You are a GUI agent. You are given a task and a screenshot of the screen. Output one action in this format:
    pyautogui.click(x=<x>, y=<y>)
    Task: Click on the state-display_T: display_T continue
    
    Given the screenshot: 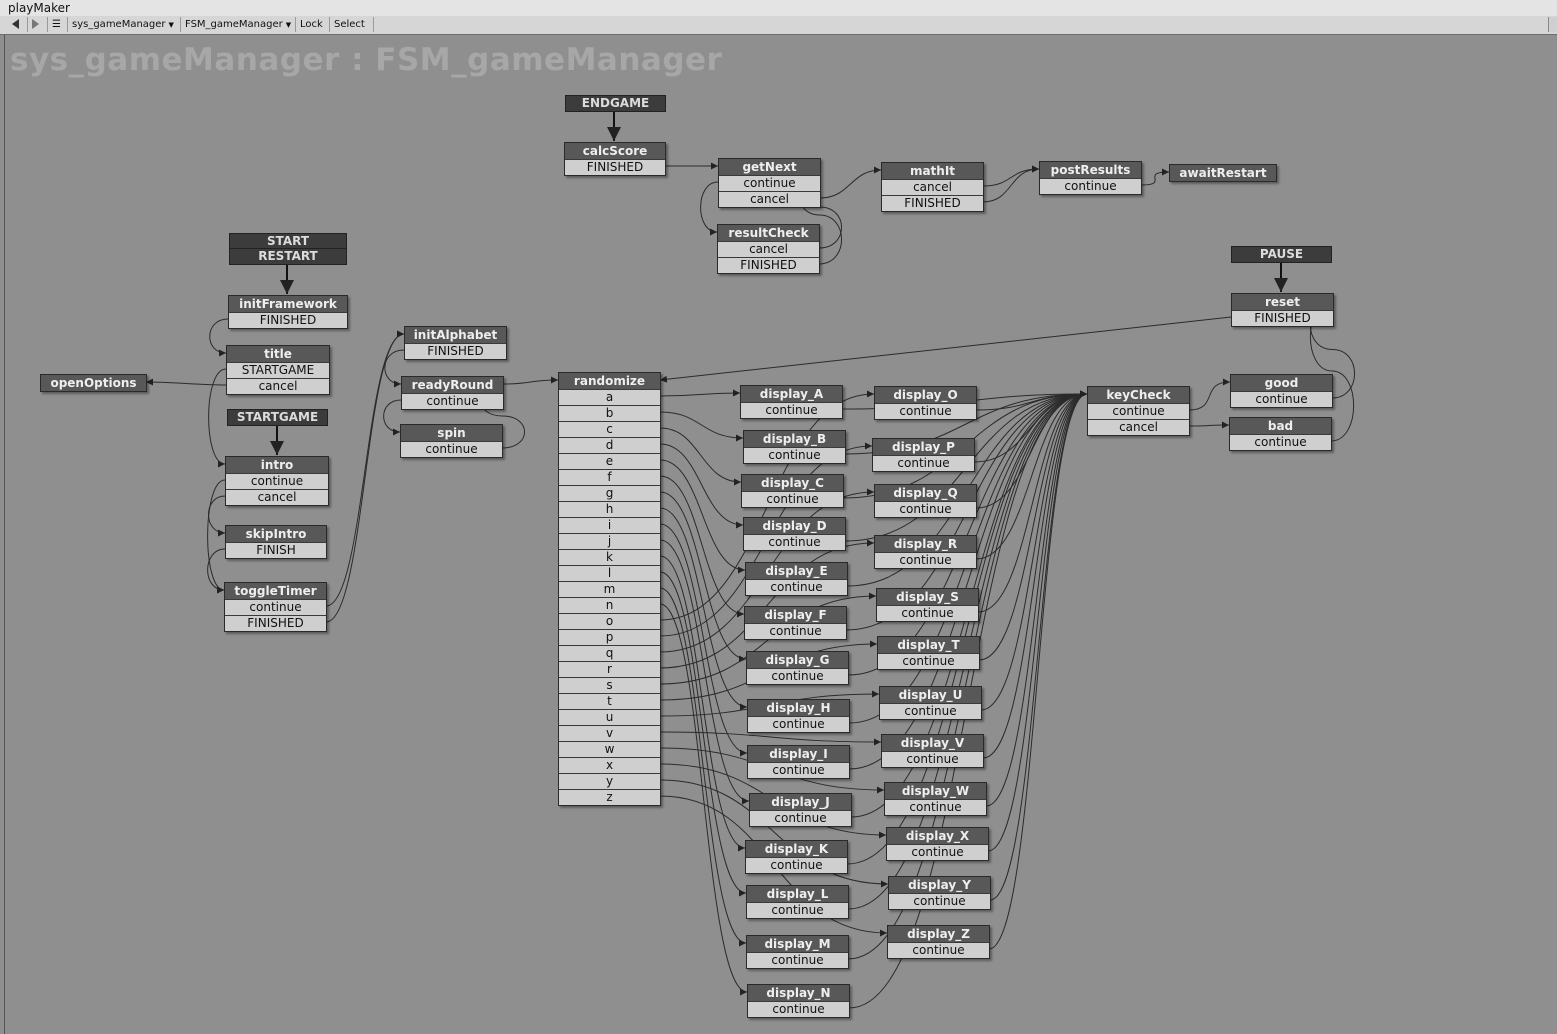 What is the action you would take?
    pyautogui.click(x=928, y=653)
    